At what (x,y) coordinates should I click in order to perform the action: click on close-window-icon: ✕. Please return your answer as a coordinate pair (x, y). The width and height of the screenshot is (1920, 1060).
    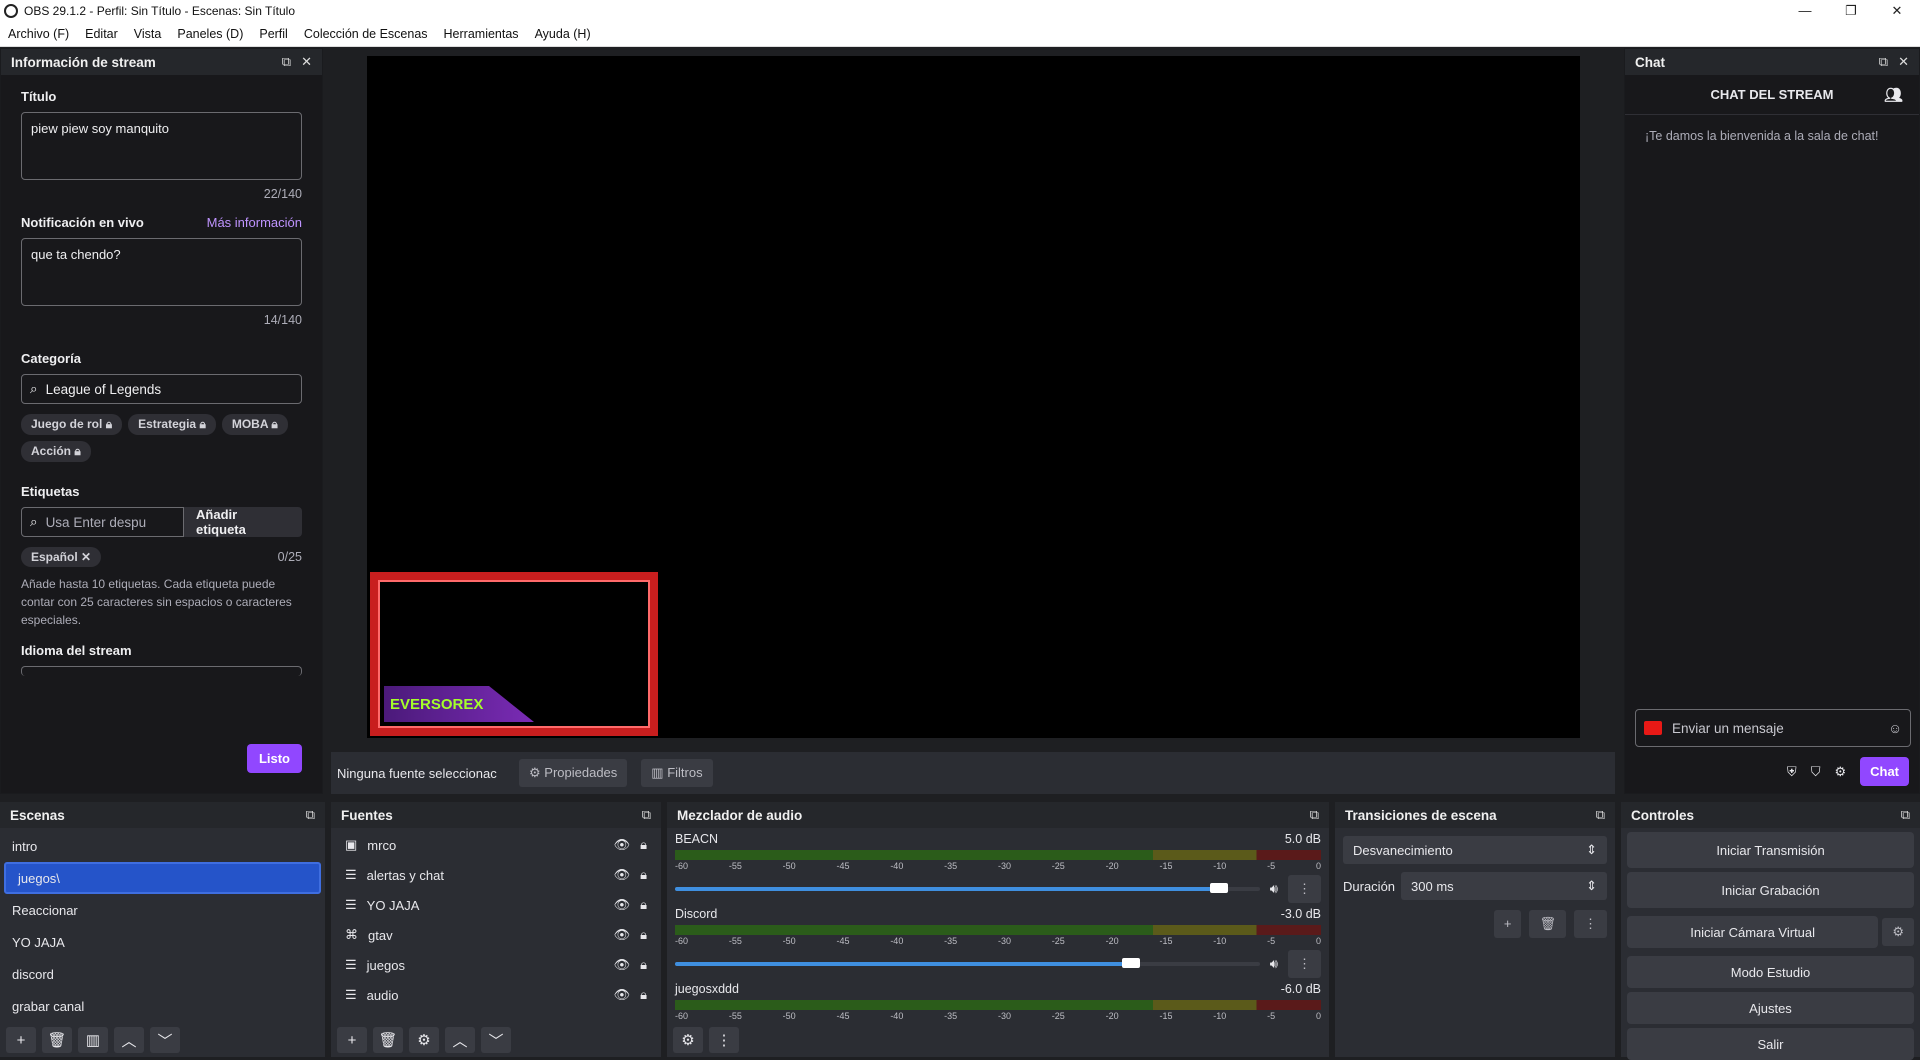
    Looking at the image, I should click on (1897, 11).